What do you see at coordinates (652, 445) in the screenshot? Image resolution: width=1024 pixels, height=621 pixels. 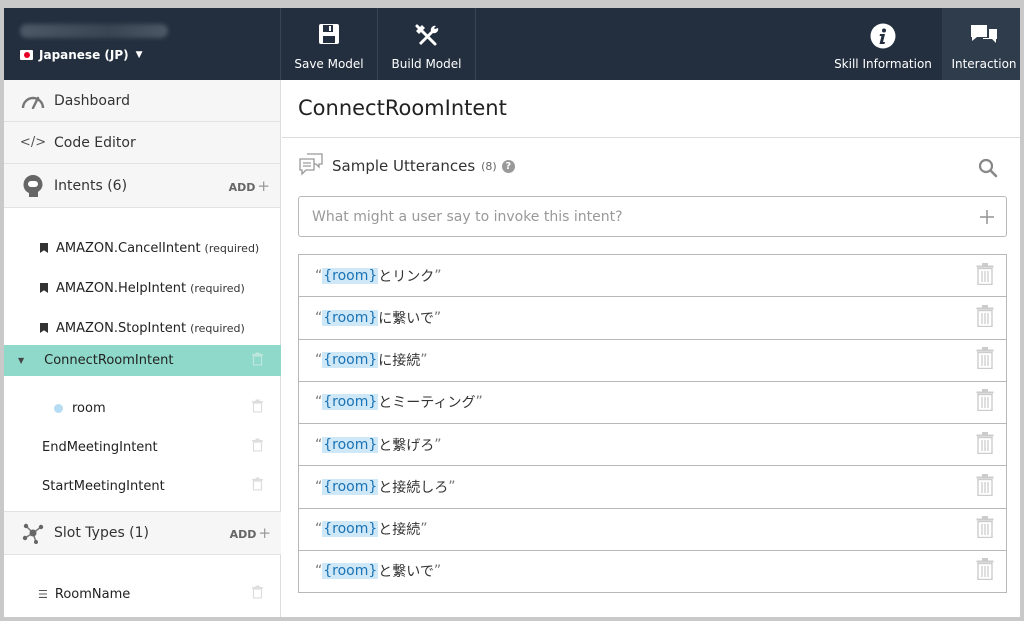 I see `utterance-row: “{room} と繋げろ”` at bounding box center [652, 445].